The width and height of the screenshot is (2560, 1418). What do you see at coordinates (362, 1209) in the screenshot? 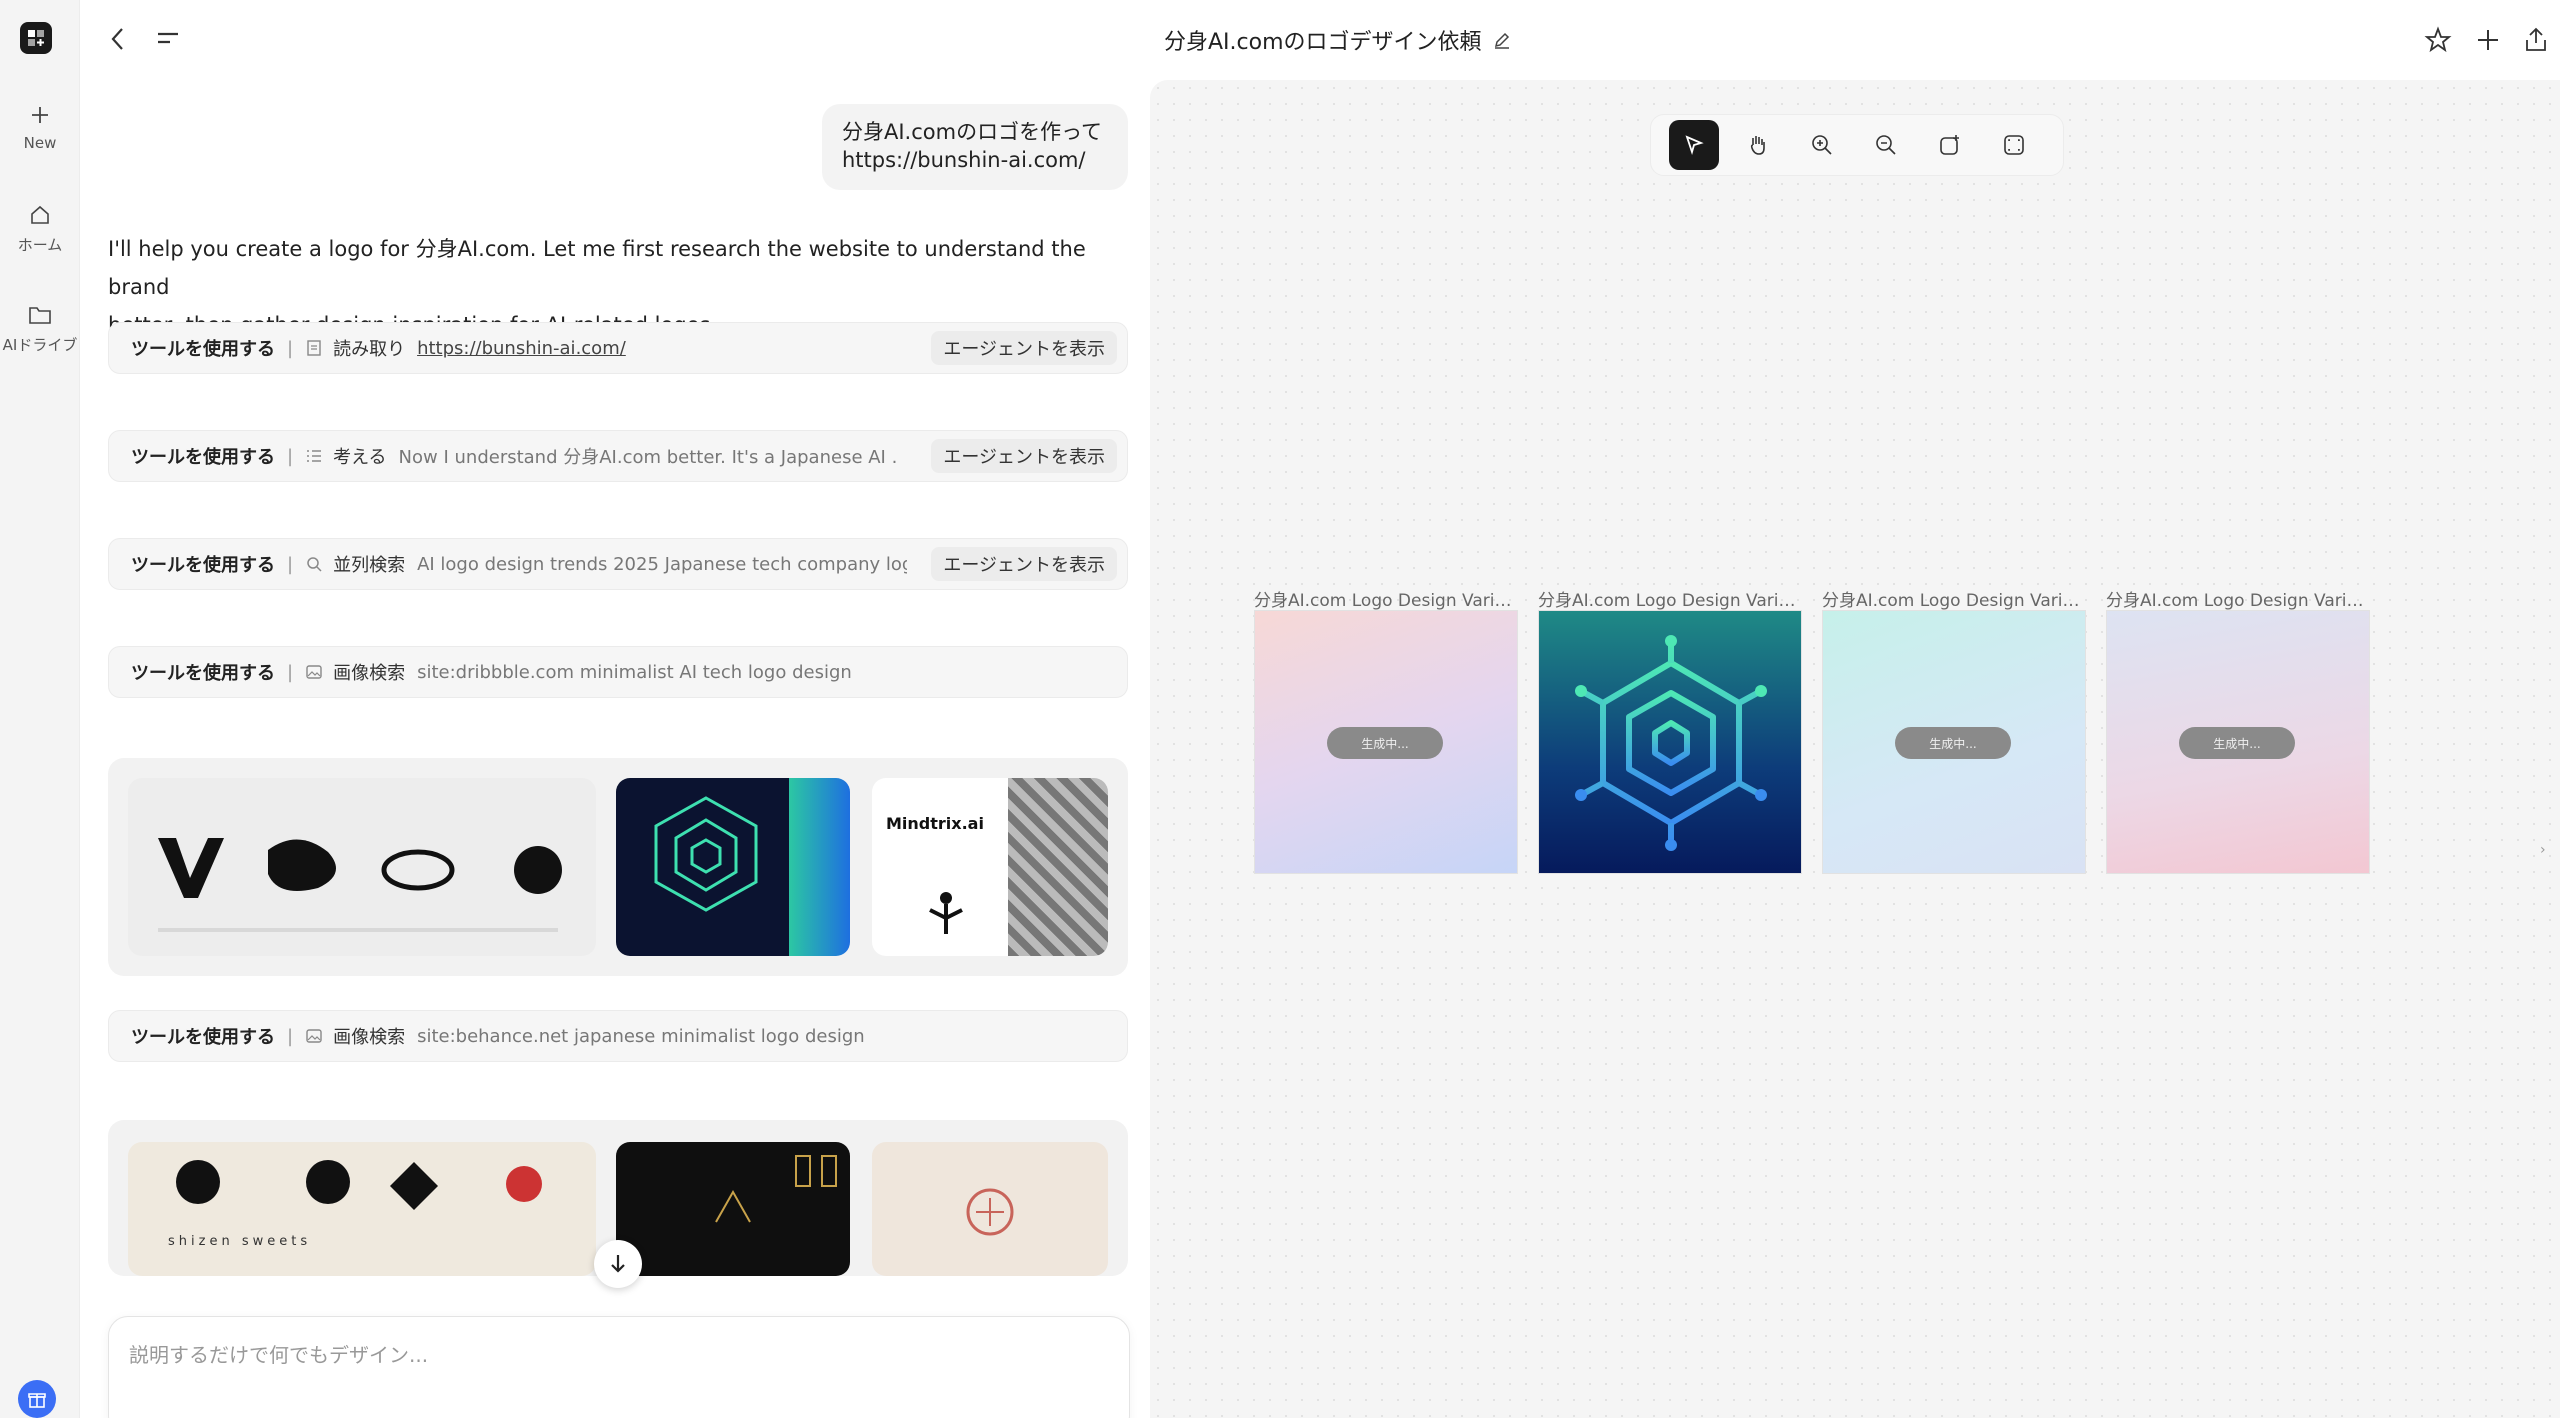
I see `image-result-shizen: shizen sweets` at bounding box center [362, 1209].